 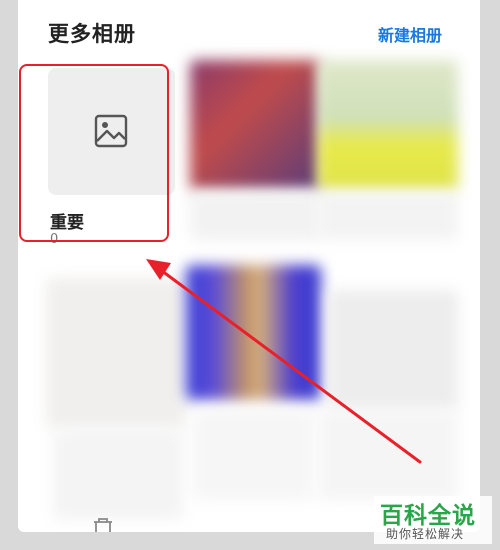 I want to click on trash-icon, so click(x=103, y=524).